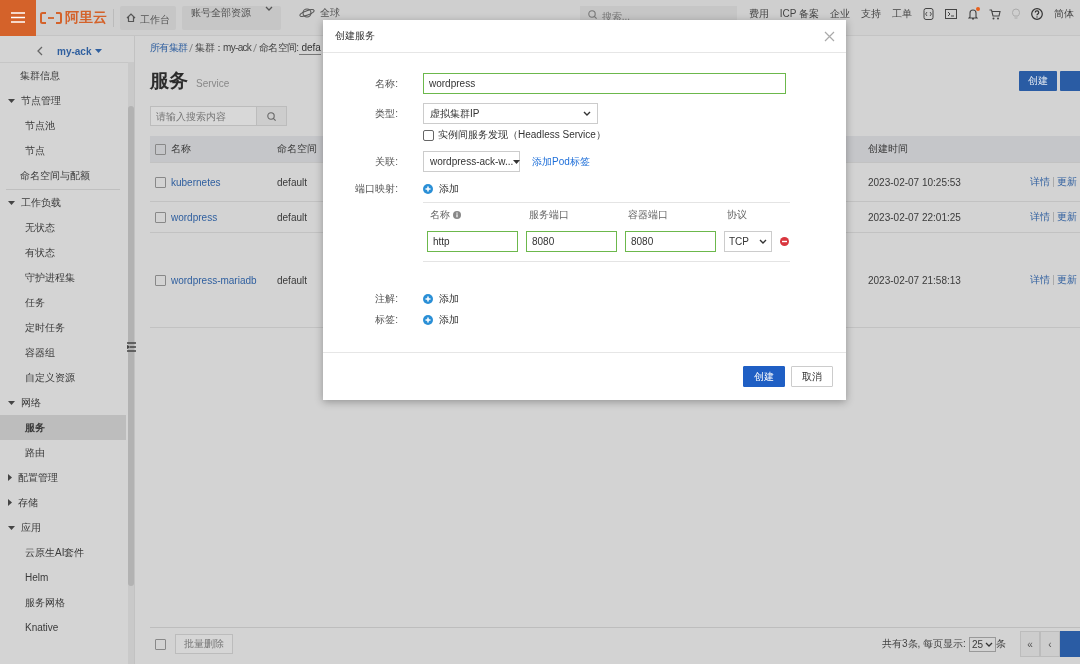 This screenshot has width=1080, height=664. What do you see at coordinates (1037, 14) in the screenshot?
I see `help-icon` at bounding box center [1037, 14].